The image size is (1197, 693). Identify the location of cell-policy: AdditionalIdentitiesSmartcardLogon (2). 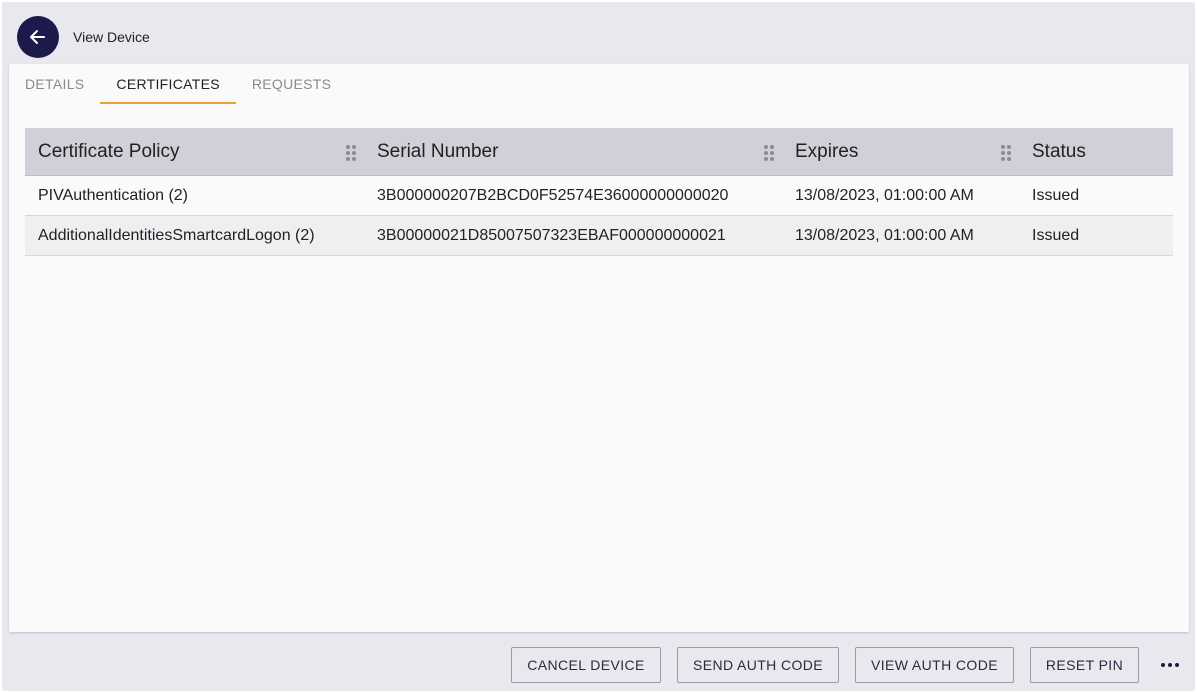
(176, 235).